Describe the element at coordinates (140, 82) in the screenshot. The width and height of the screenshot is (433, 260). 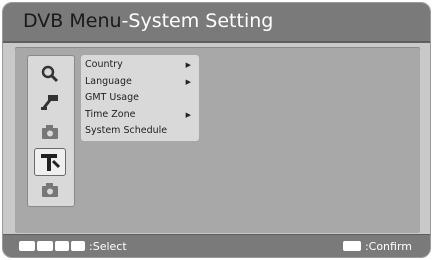
I see `menu-item-language: Language ▶` at that location.